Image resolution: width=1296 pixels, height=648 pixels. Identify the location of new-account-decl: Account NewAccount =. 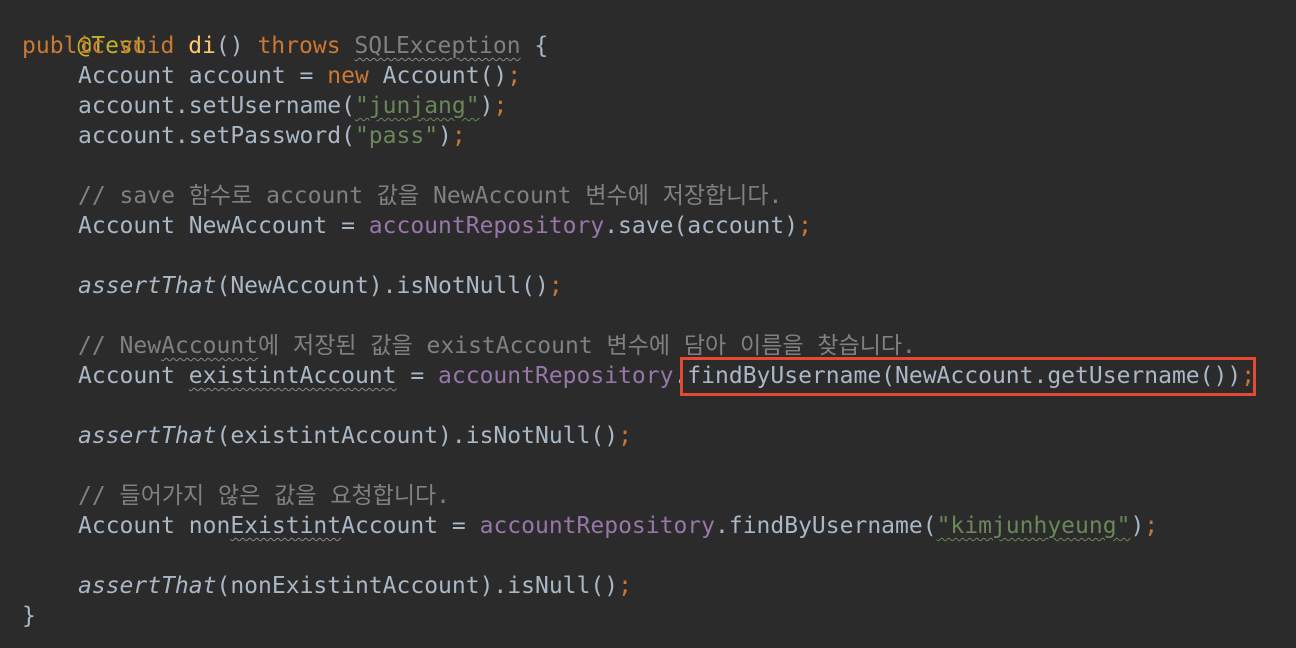
(223, 226).